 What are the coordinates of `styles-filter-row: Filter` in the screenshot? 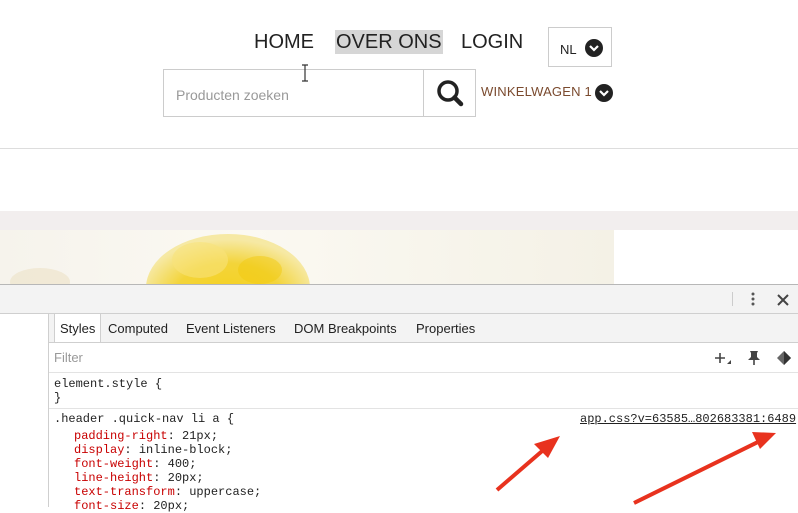 It's located at (423, 358).